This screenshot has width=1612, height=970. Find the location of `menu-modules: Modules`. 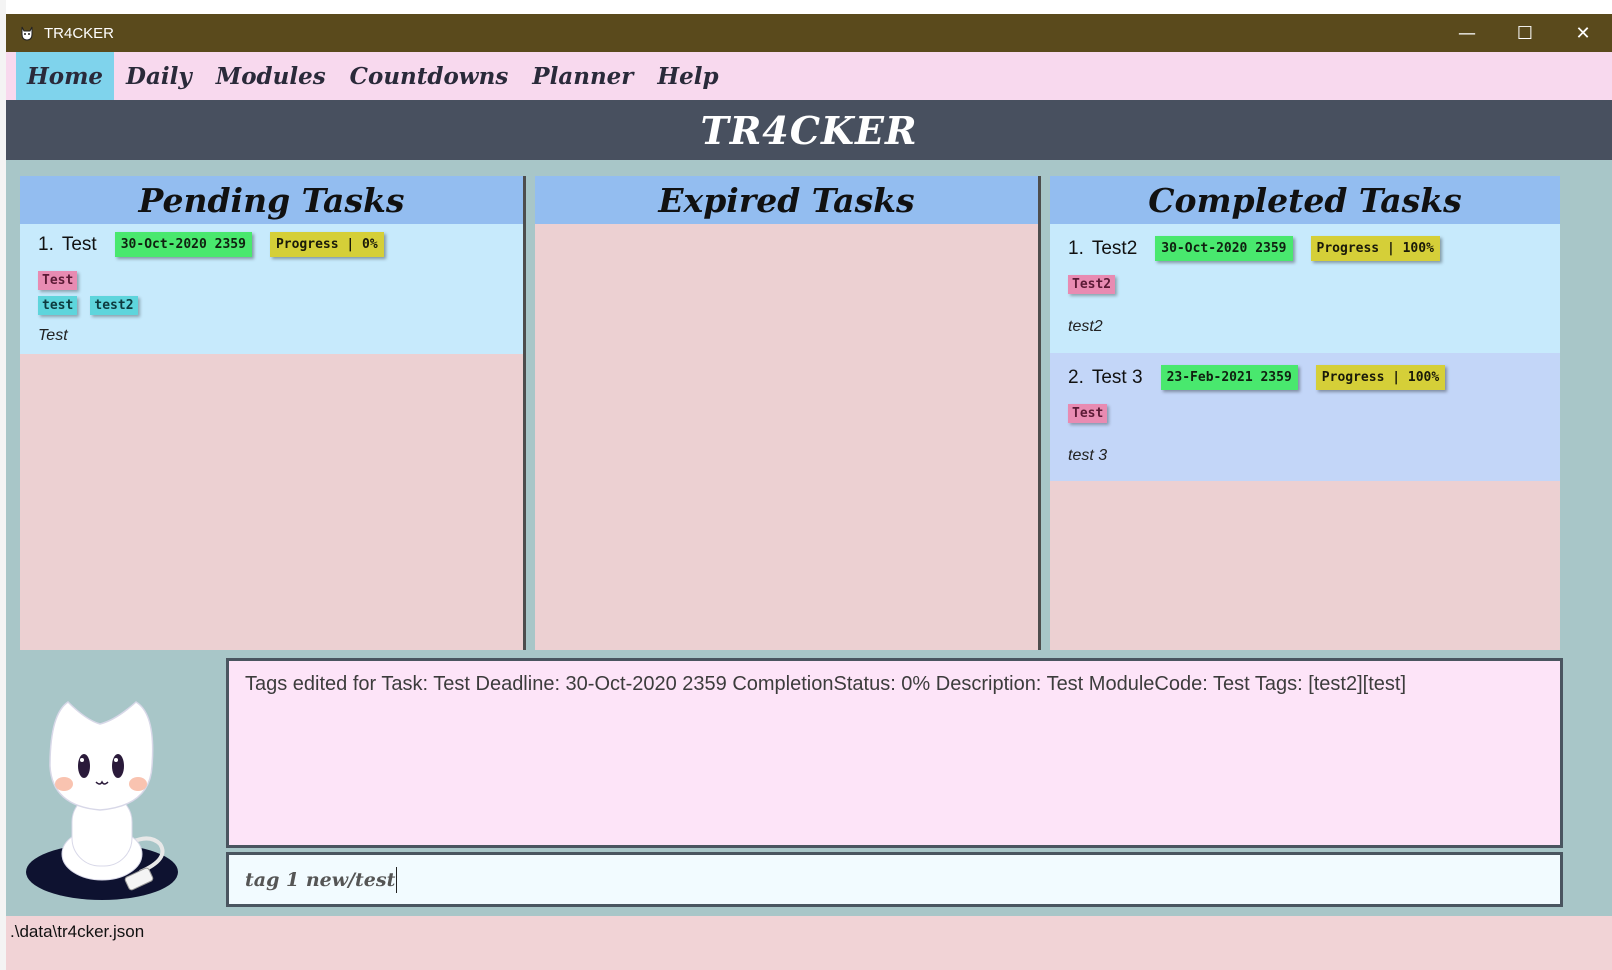

menu-modules: Modules is located at coordinates (271, 76).